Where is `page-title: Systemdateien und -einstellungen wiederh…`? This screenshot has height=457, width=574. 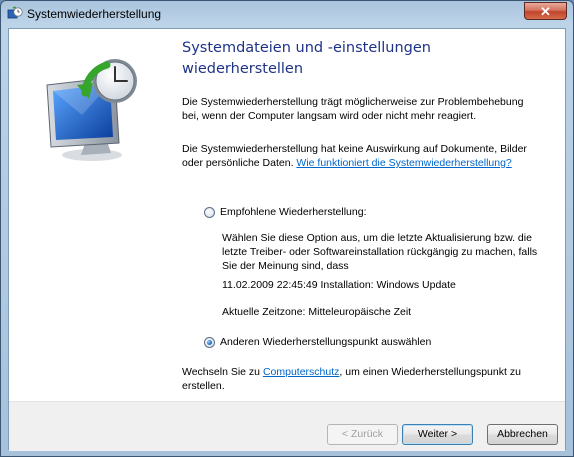 page-title: Systemdateien und -einstellungen wiederh… is located at coordinates (306, 58).